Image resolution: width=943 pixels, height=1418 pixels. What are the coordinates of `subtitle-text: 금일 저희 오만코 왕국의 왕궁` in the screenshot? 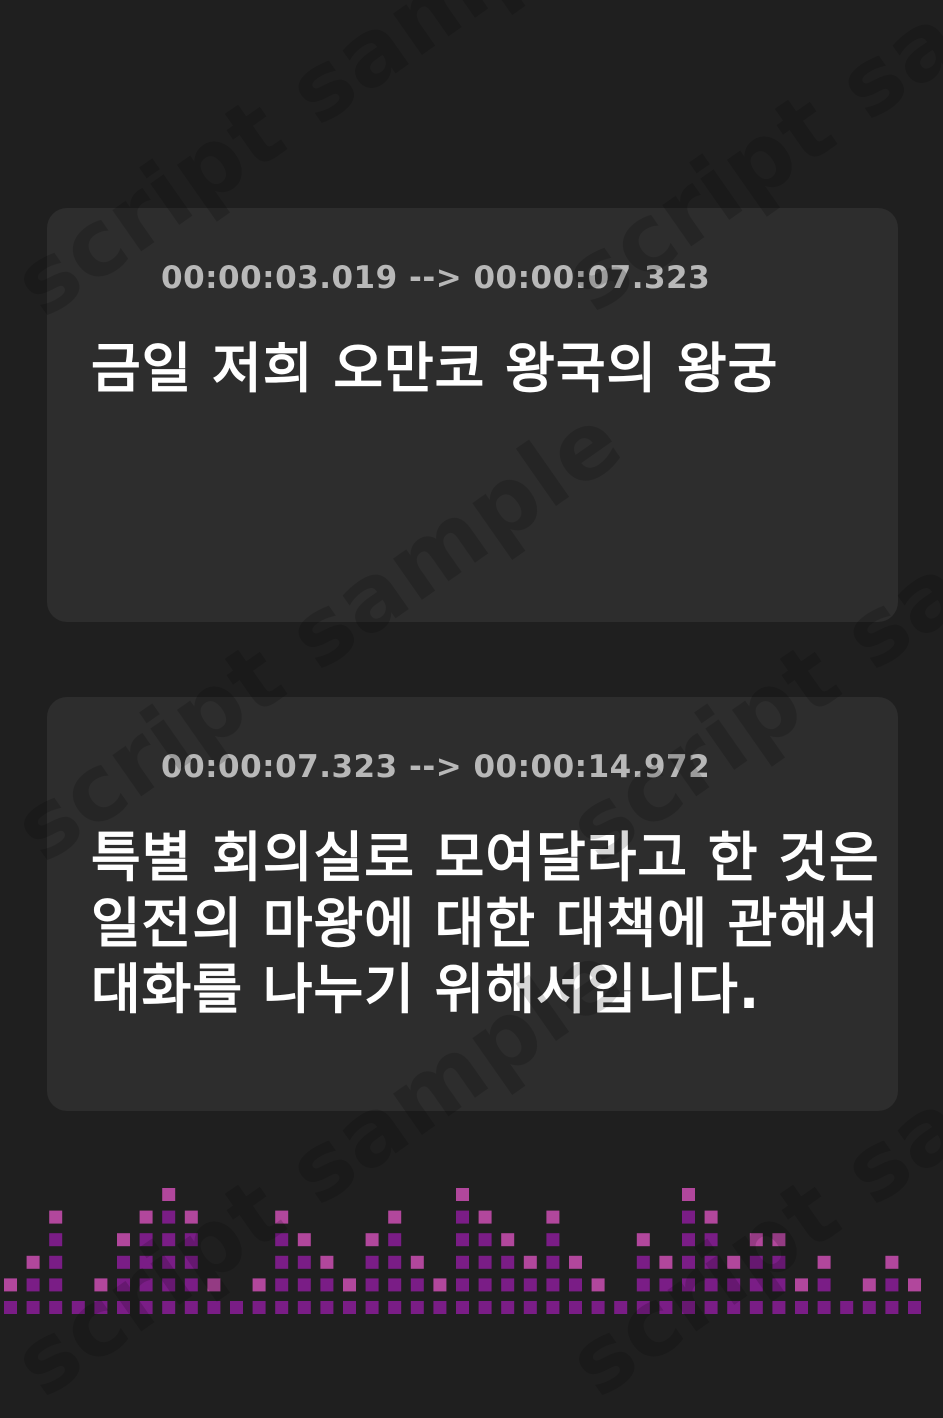 It's located at (435, 368).